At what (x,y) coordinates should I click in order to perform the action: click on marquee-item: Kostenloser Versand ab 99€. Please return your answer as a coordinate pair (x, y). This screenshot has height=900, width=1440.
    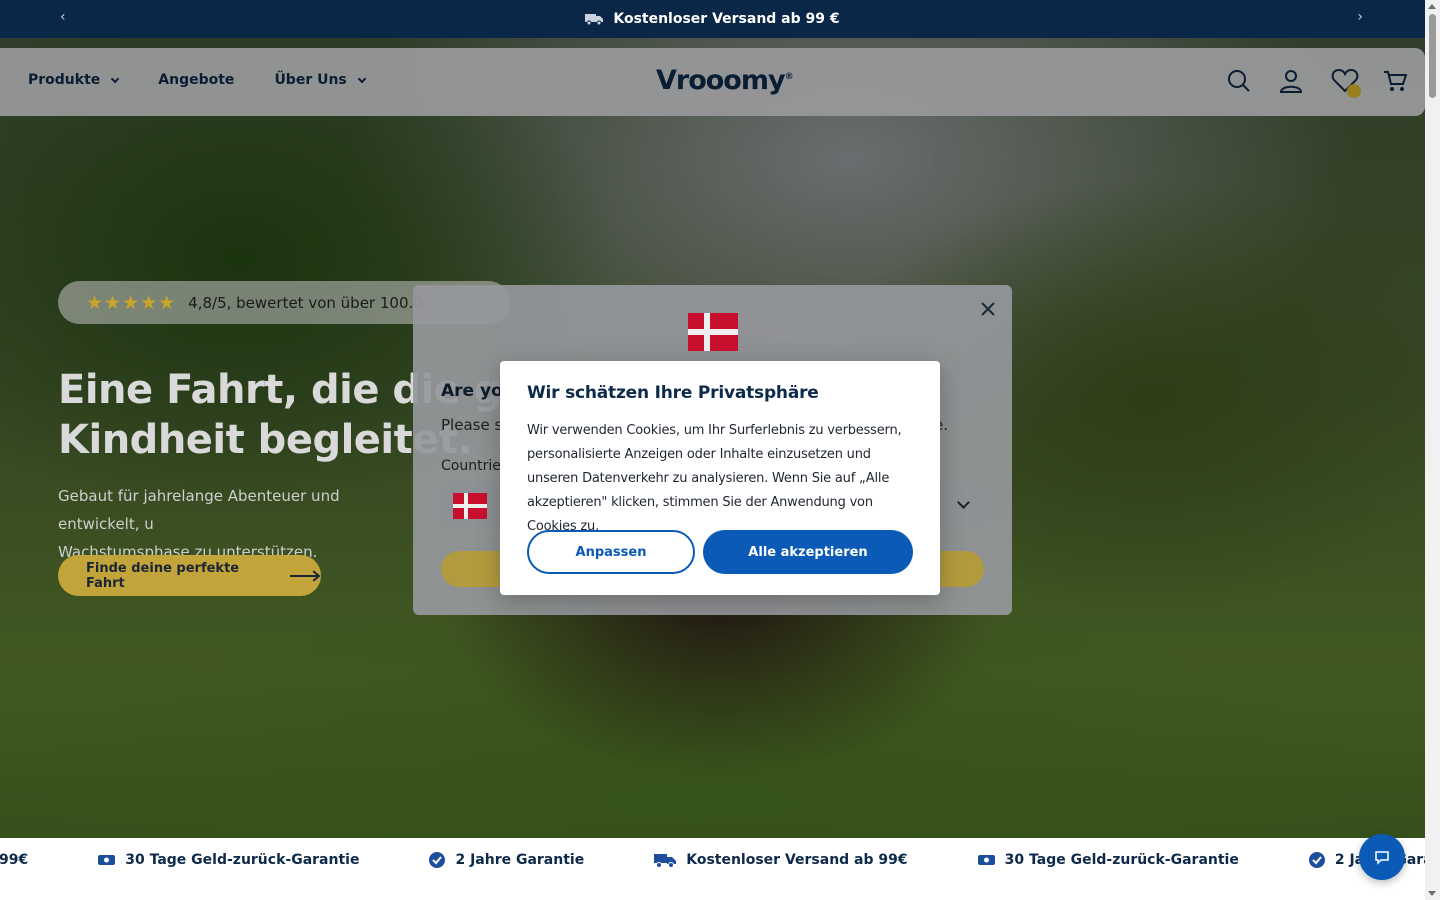
    Looking at the image, I should click on (781, 860).